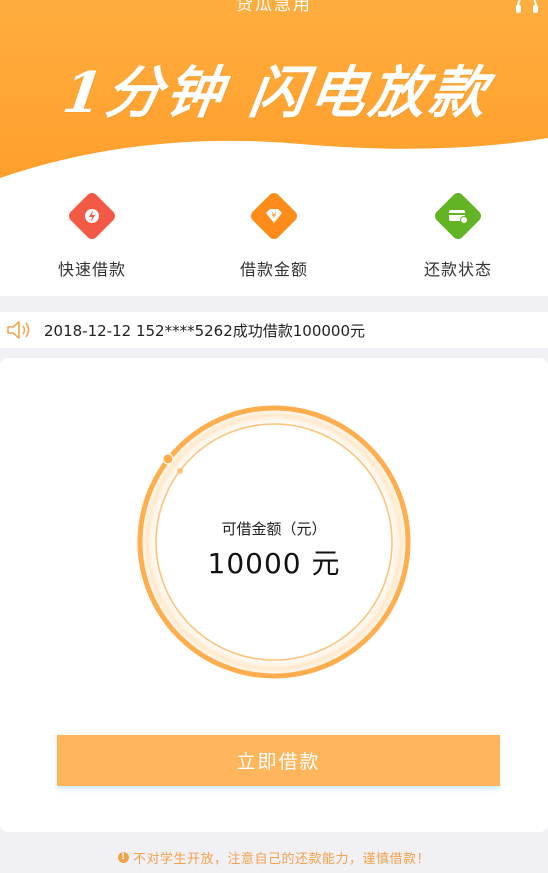 Image resolution: width=548 pixels, height=873 pixels. Describe the element at coordinates (92, 216) in the screenshot. I see `lightning-icon` at that location.